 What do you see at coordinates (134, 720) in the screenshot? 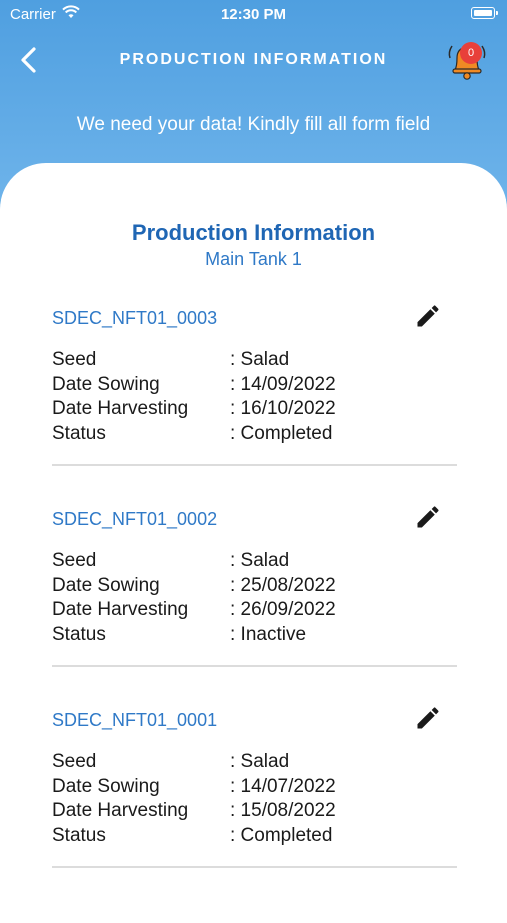
I see `record-id: SDEC_NFT01_0001` at bounding box center [134, 720].